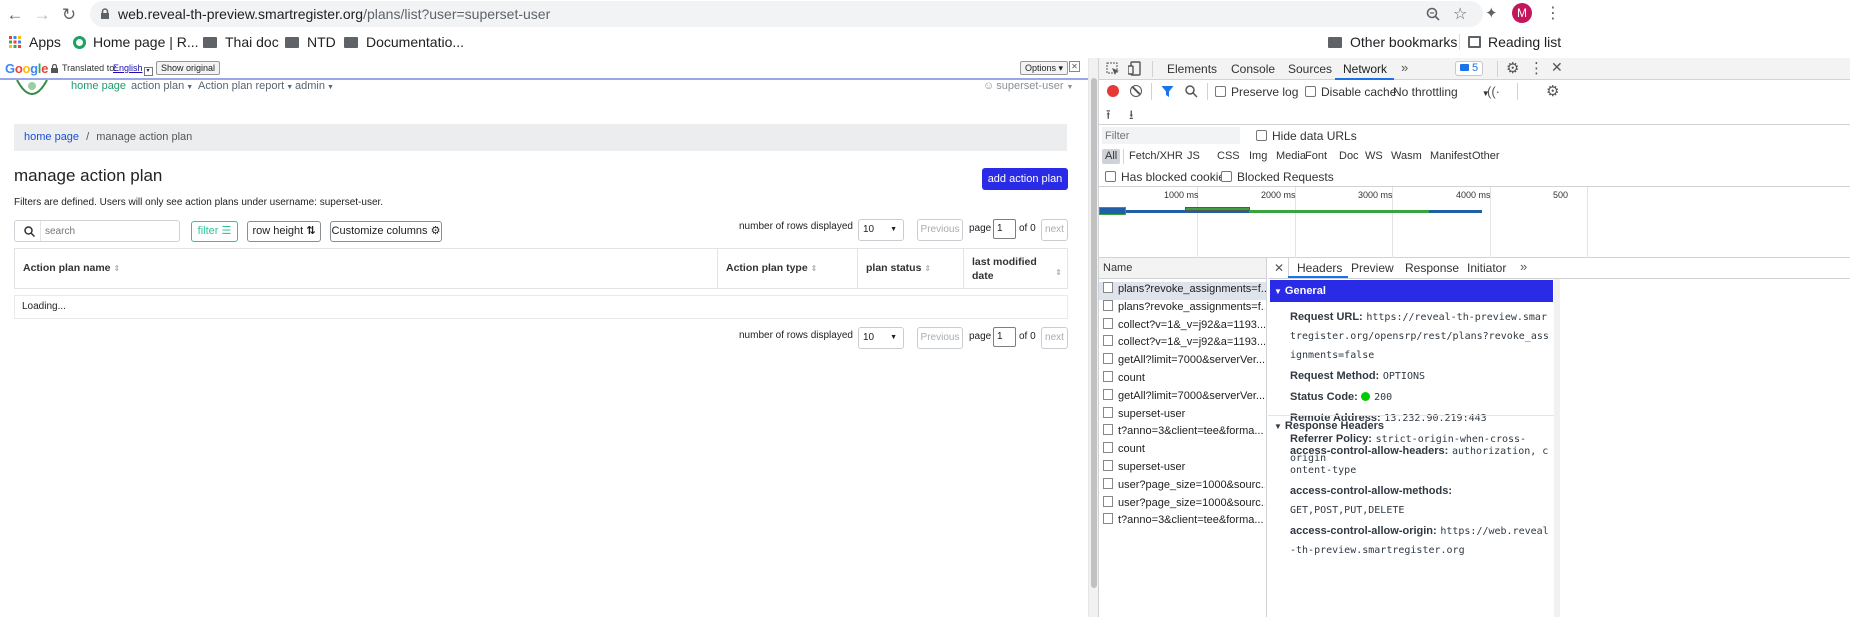 The width and height of the screenshot is (1850, 617). I want to click on customize-columns-button: Customize columns ⚙, so click(386, 231).